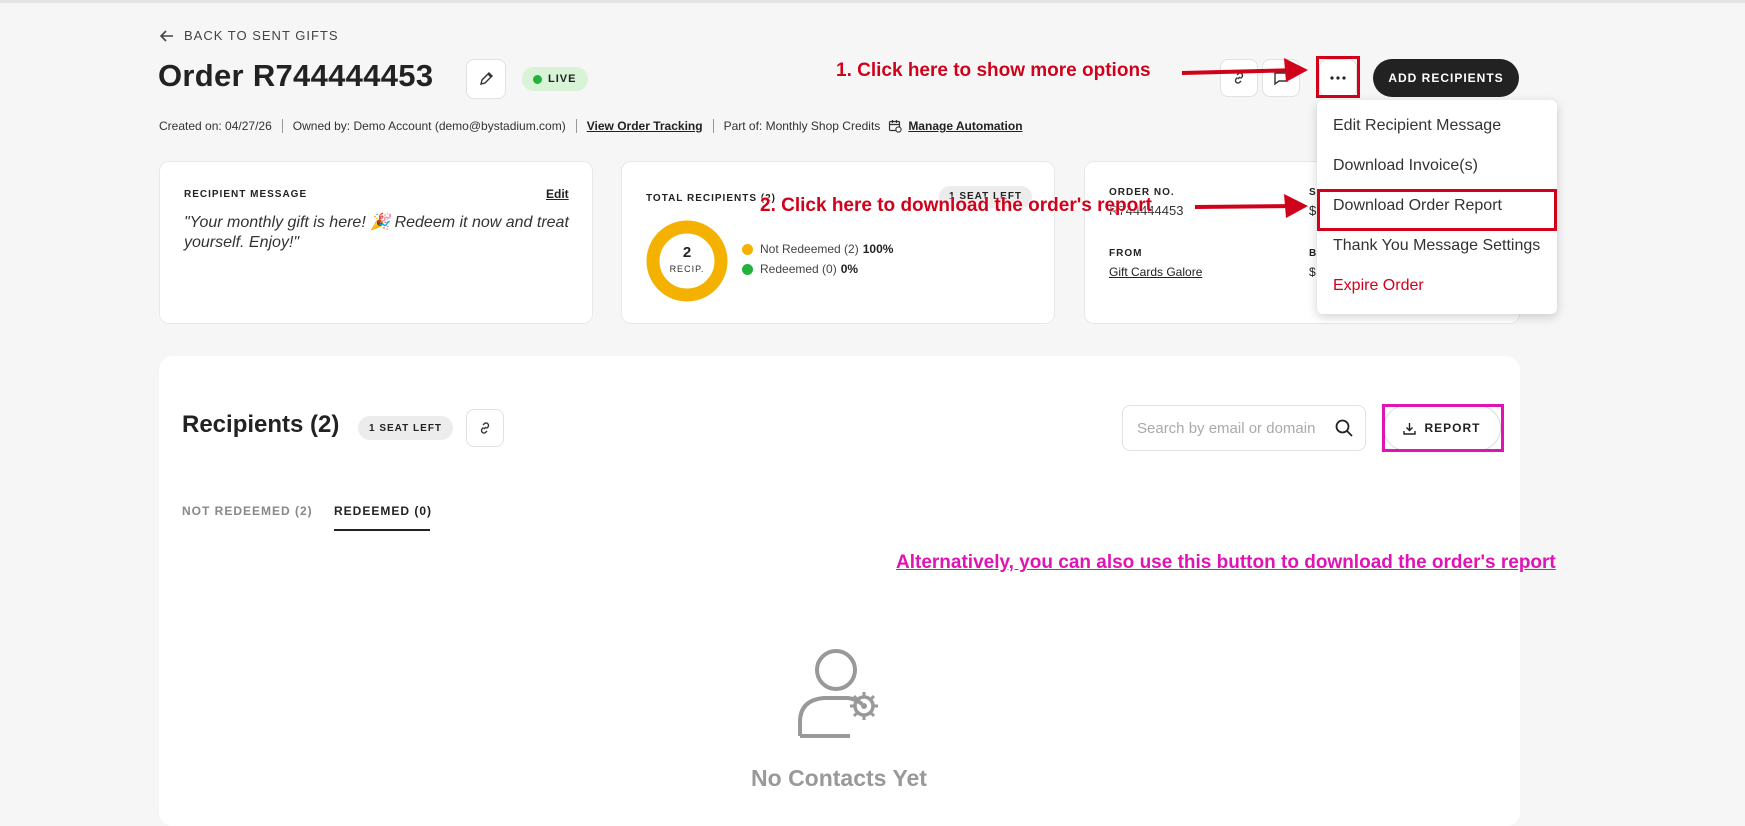  What do you see at coordinates (993, 70) in the screenshot?
I see `annotation-step1: 1. Click here to show more options` at bounding box center [993, 70].